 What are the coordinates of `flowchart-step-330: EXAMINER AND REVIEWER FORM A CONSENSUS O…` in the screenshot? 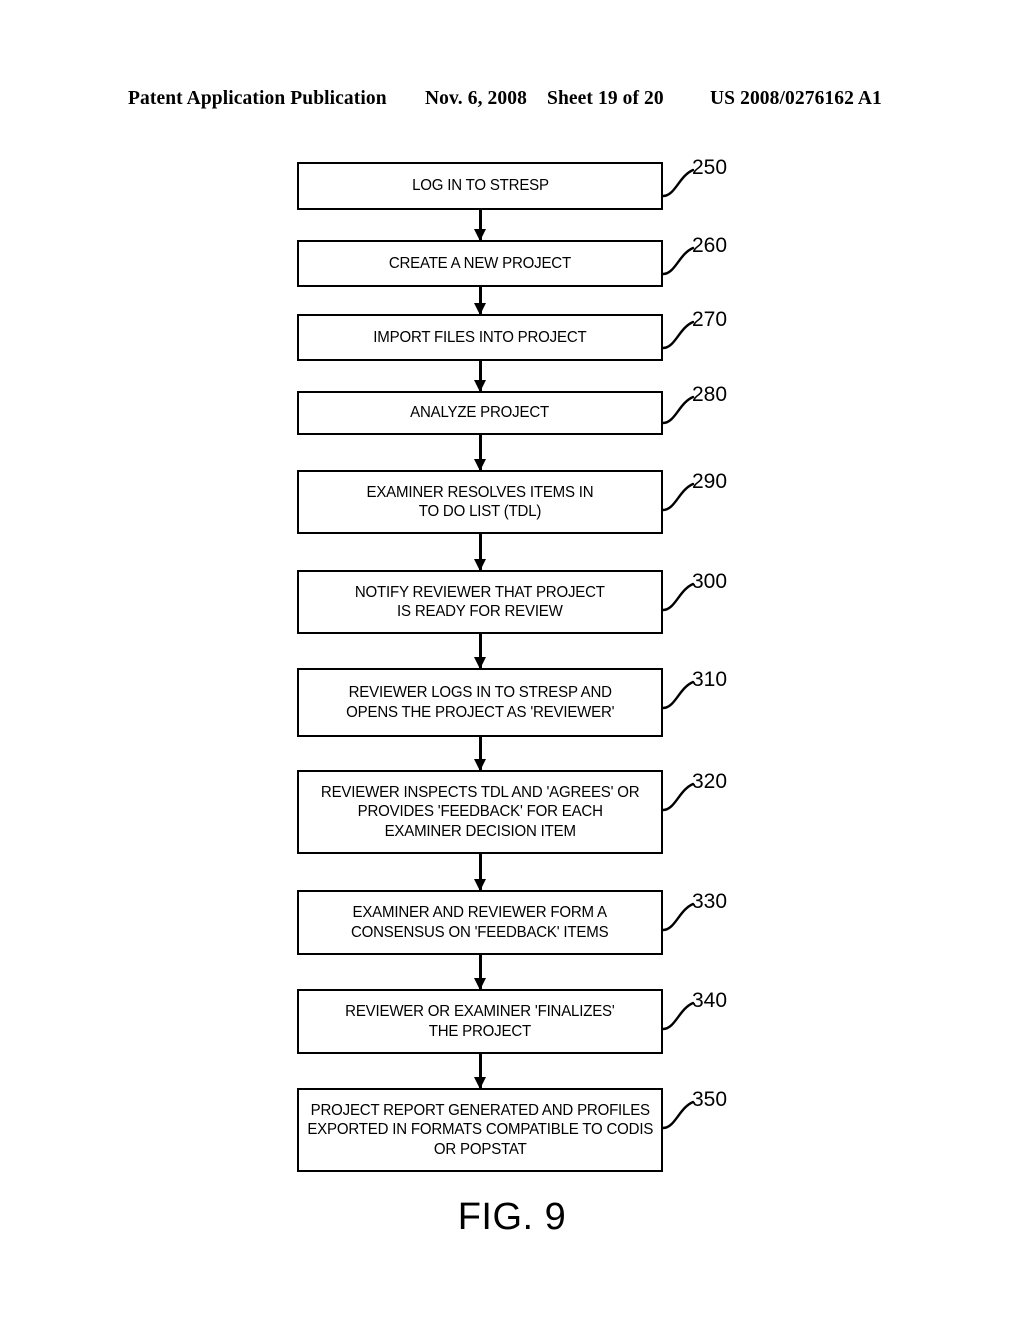 It's located at (480, 922).